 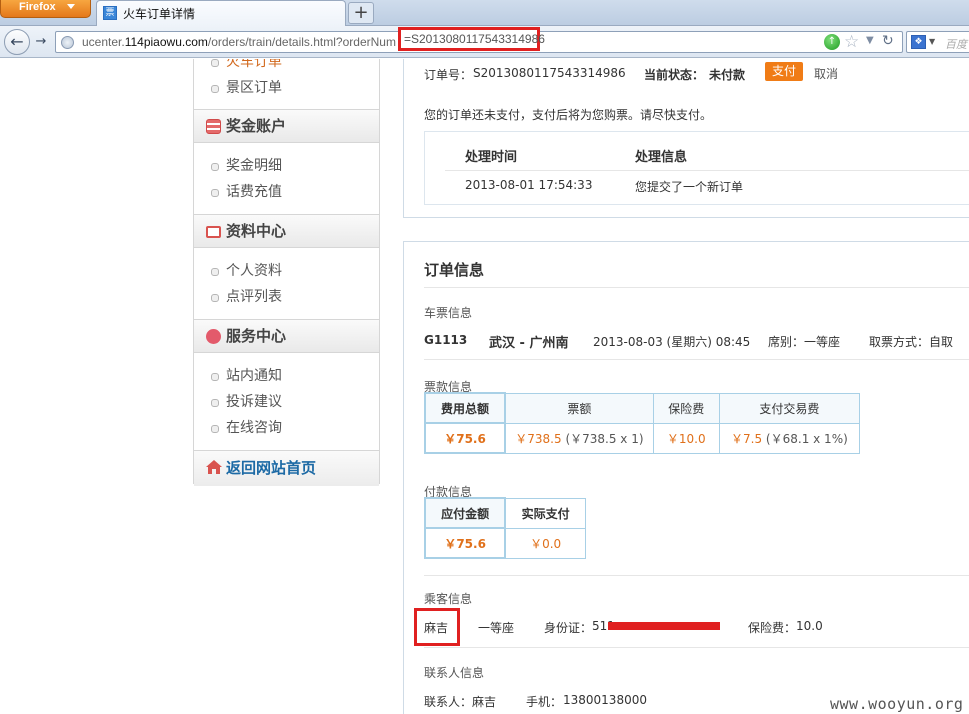 I want to click on sidebar-heading-label: 奖金账户, so click(x=256, y=126).